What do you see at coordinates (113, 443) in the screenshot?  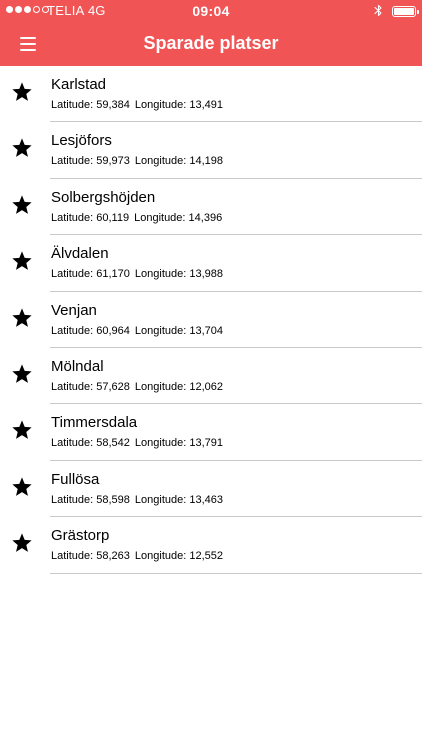 I see `latitude-value: 58,542` at bounding box center [113, 443].